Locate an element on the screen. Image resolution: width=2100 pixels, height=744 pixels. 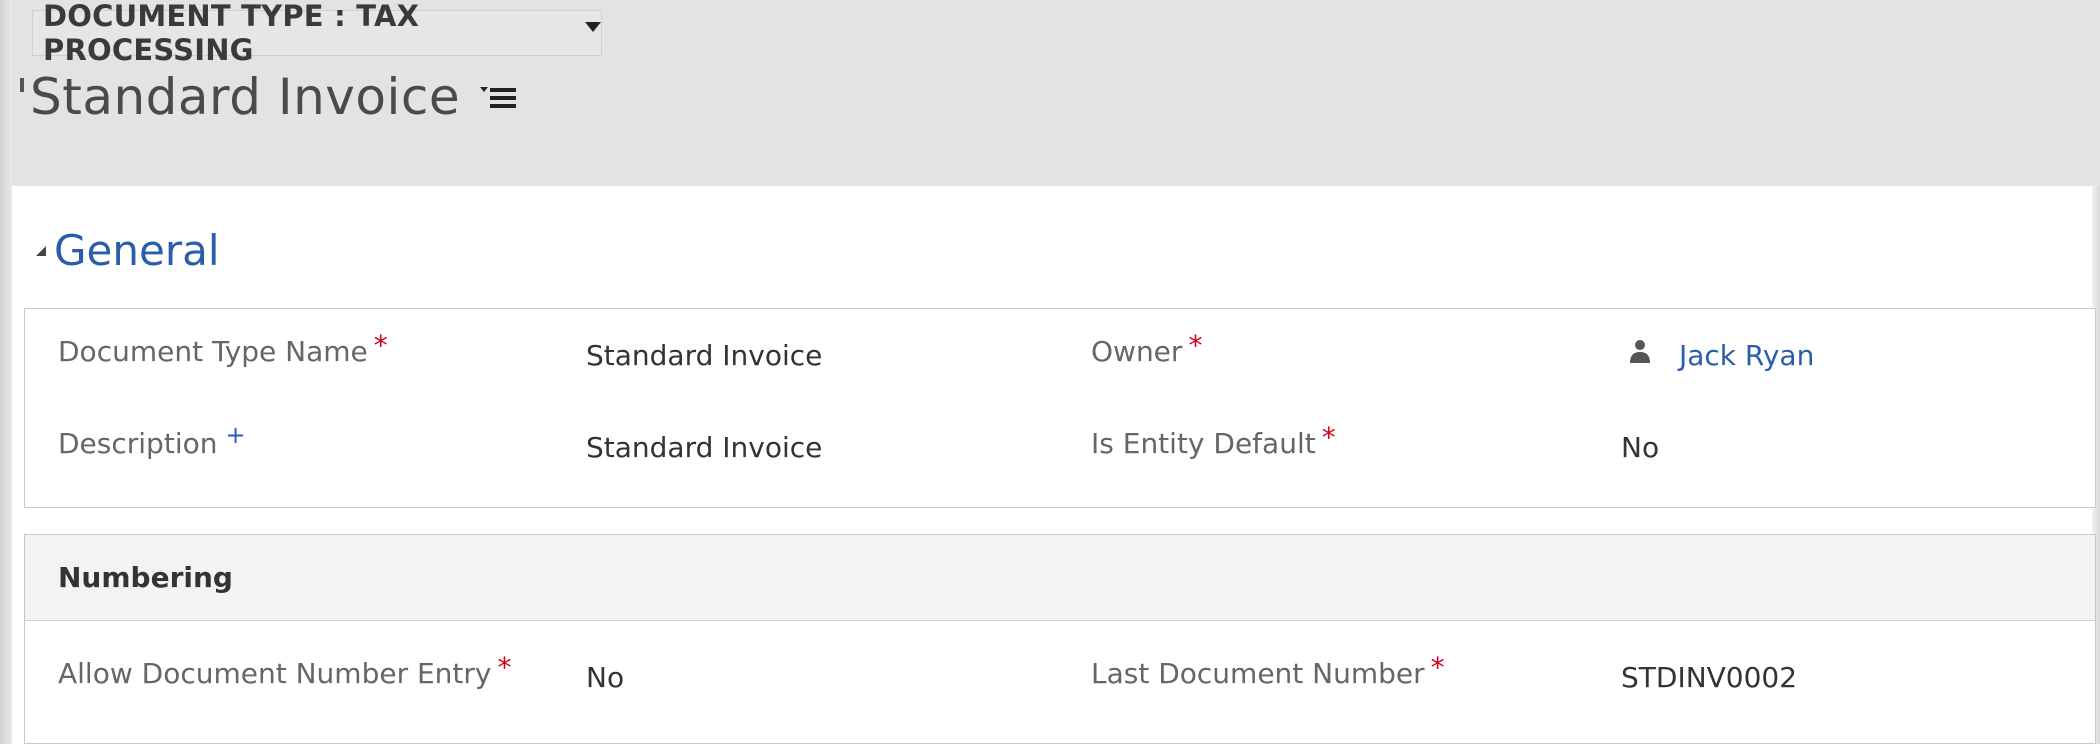
collapse-triangle-icon is located at coordinates (41, 250).